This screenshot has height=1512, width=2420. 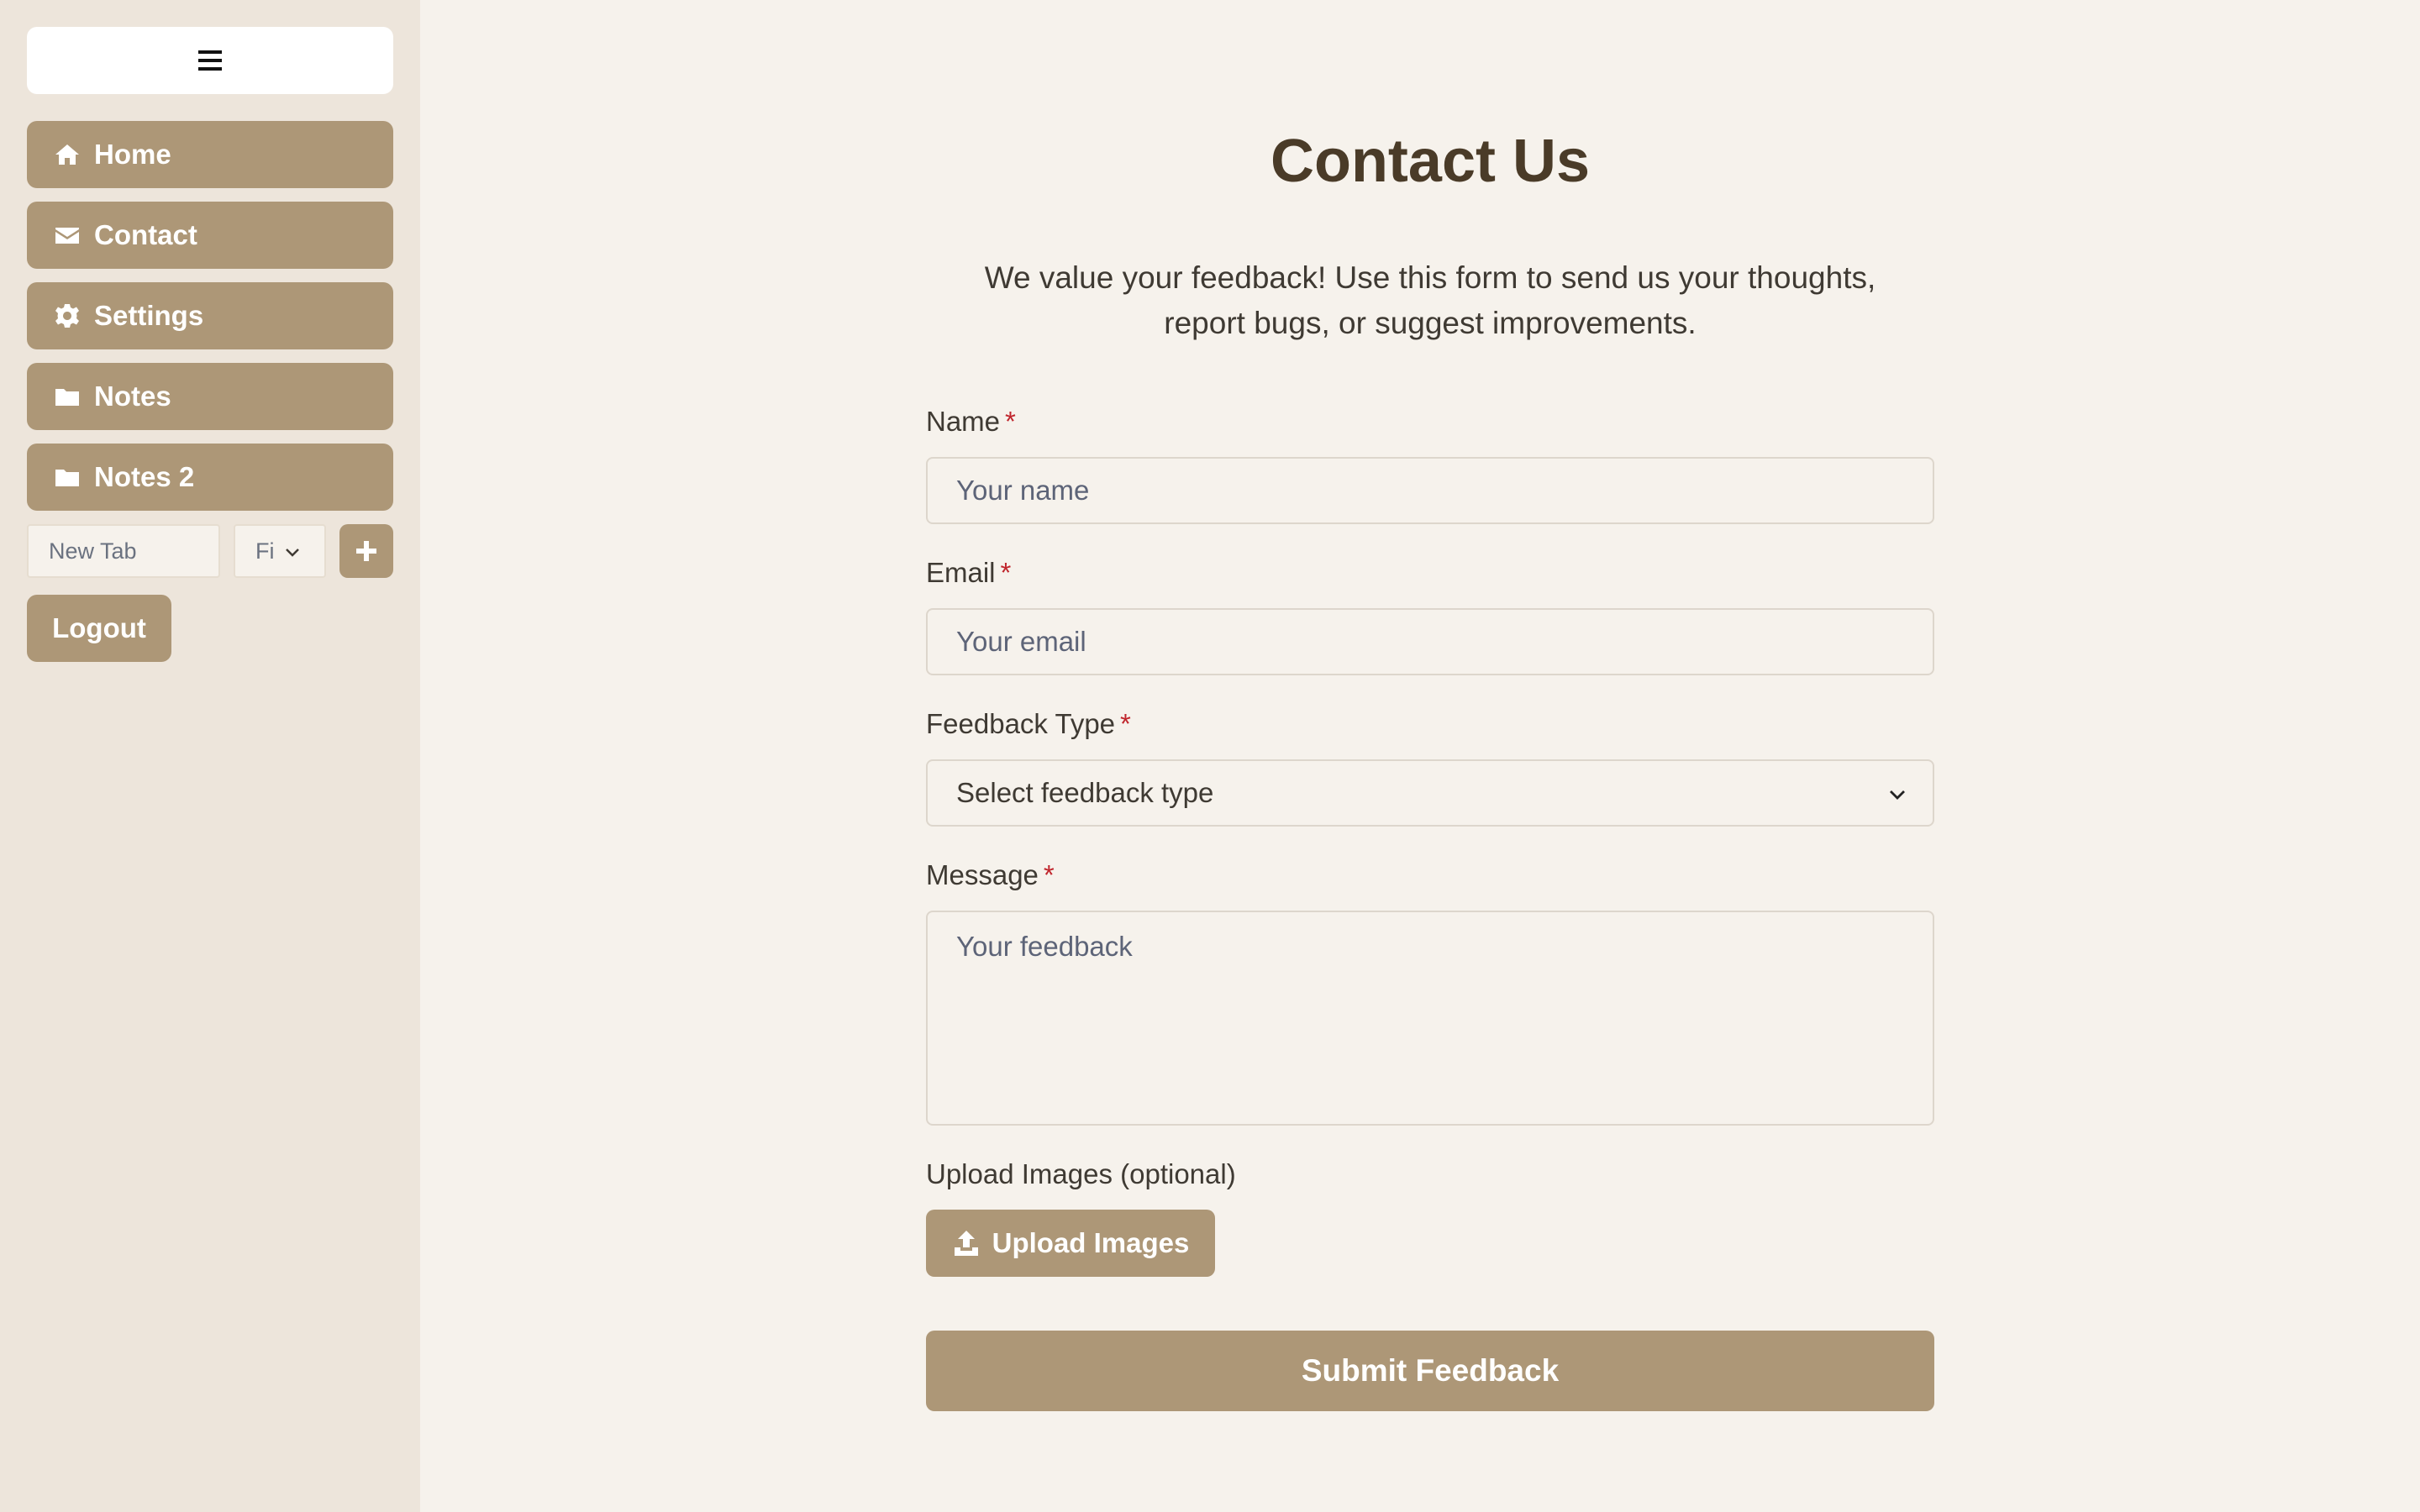 I want to click on email-field-group: Email *, so click(x=1430, y=615).